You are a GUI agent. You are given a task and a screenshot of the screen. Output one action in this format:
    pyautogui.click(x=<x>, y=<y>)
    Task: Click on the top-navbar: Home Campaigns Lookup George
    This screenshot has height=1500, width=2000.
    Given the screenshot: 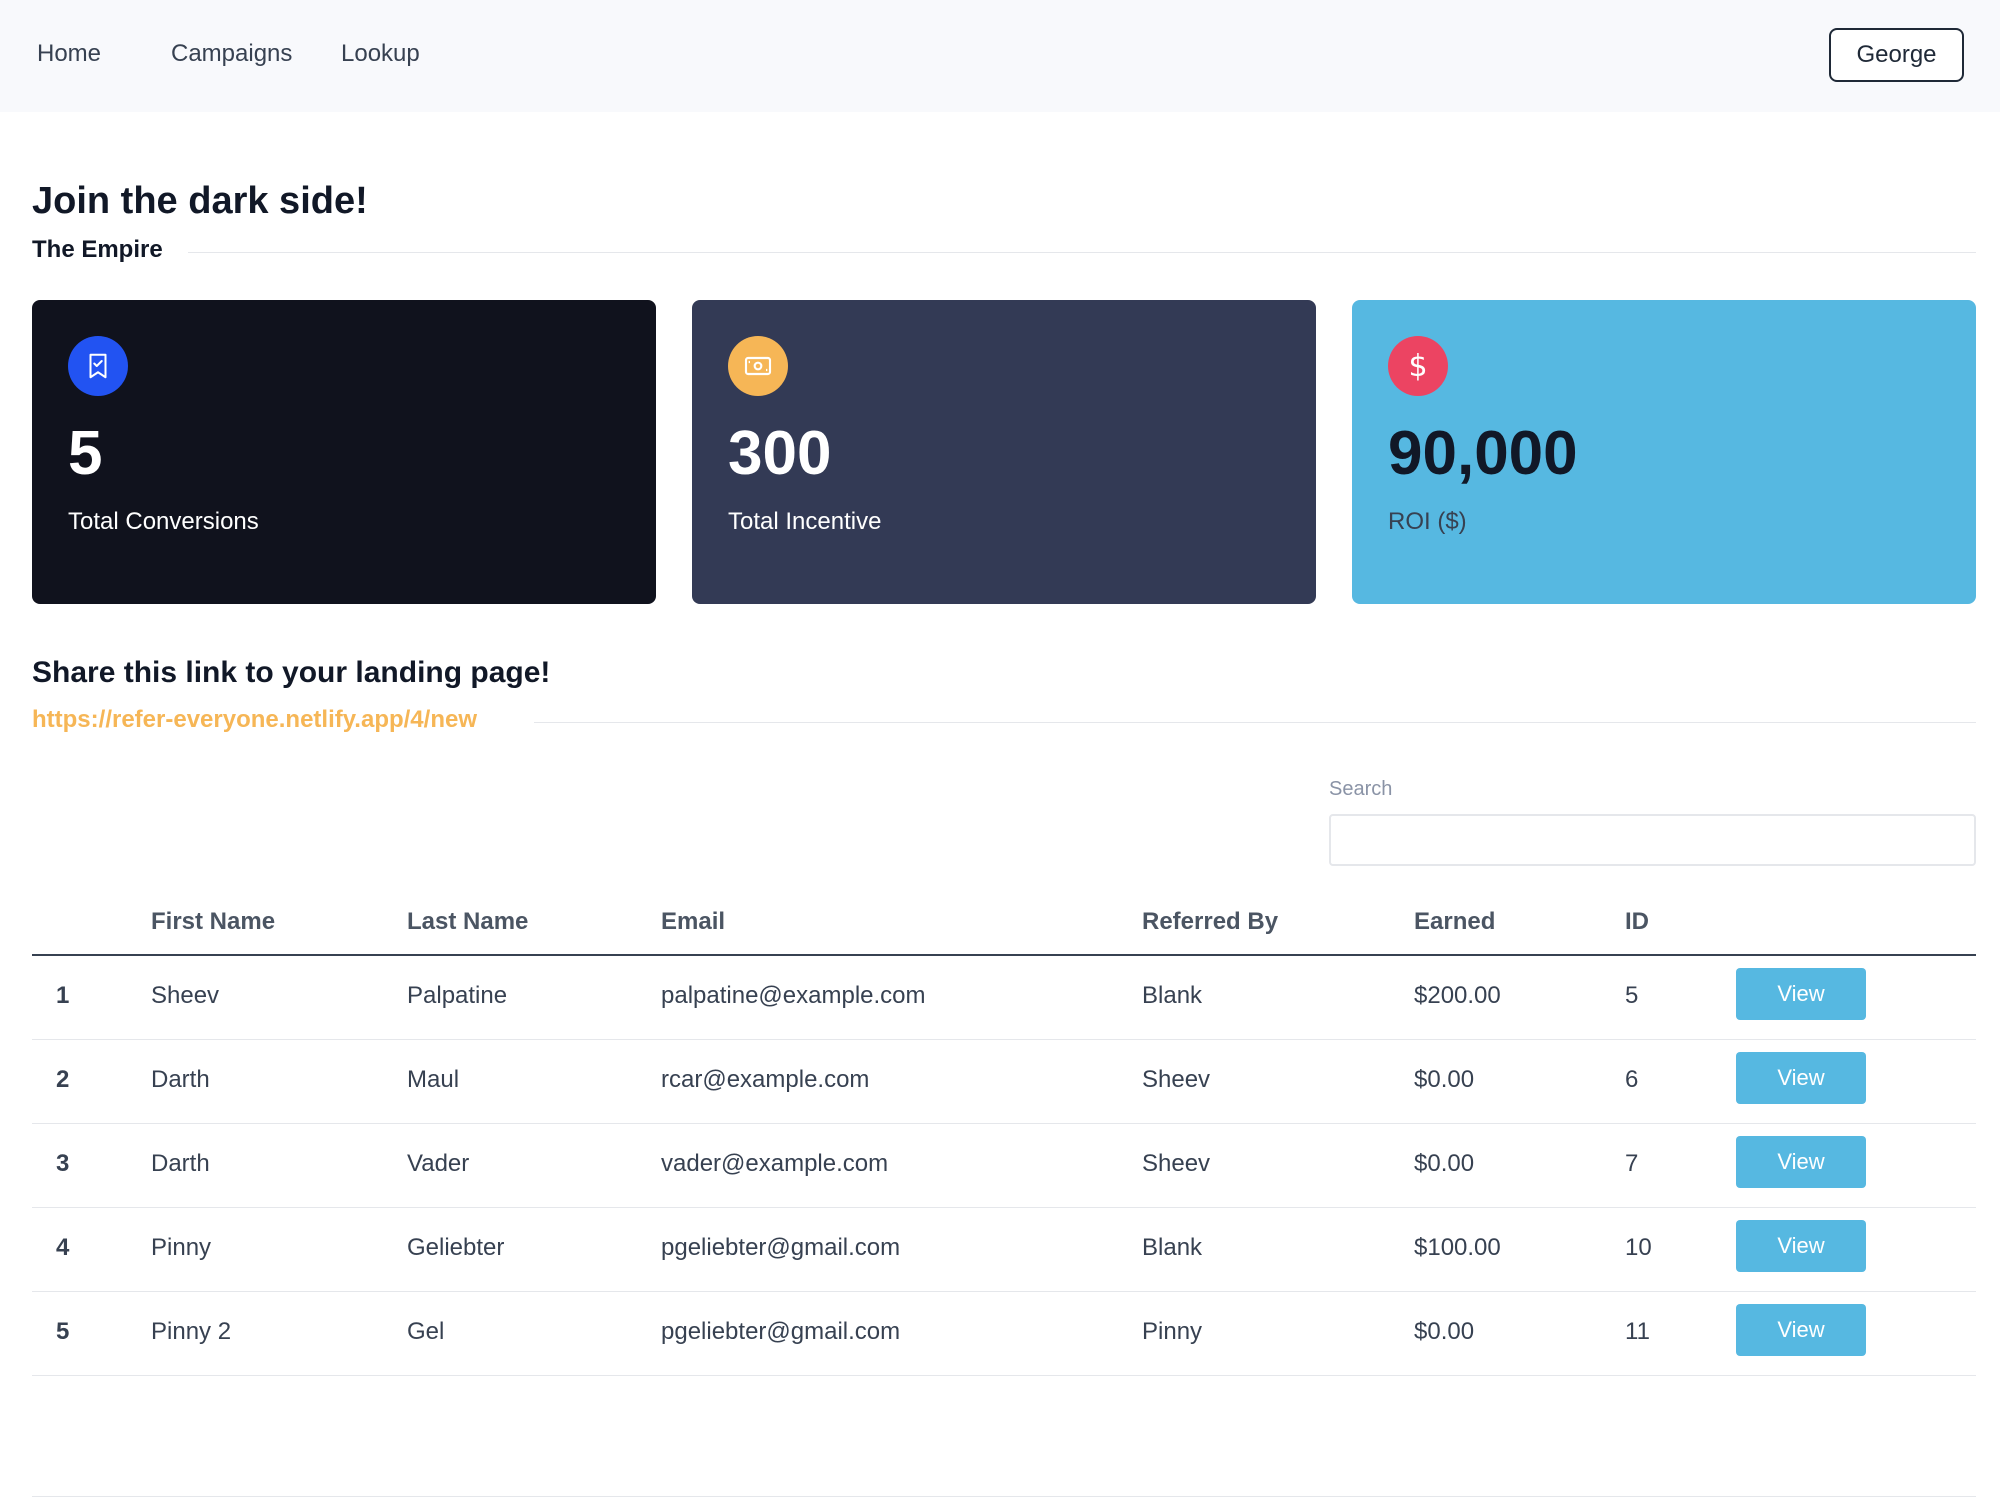 What is the action you would take?
    pyautogui.click(x=1000, y=56)
    